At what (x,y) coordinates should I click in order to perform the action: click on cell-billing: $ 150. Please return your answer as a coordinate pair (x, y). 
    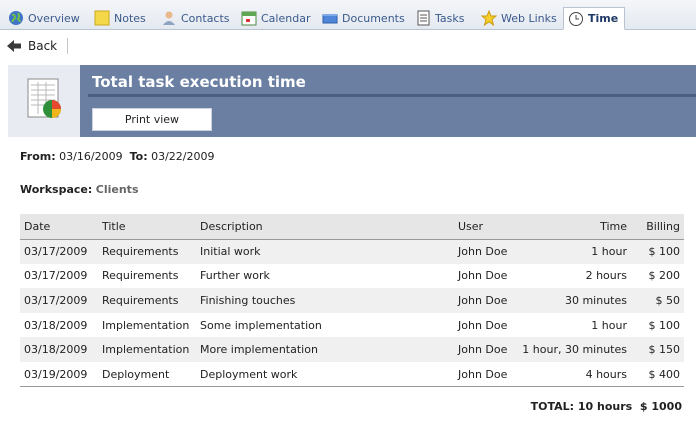
    Looking at the image, I should click on (657, 349).